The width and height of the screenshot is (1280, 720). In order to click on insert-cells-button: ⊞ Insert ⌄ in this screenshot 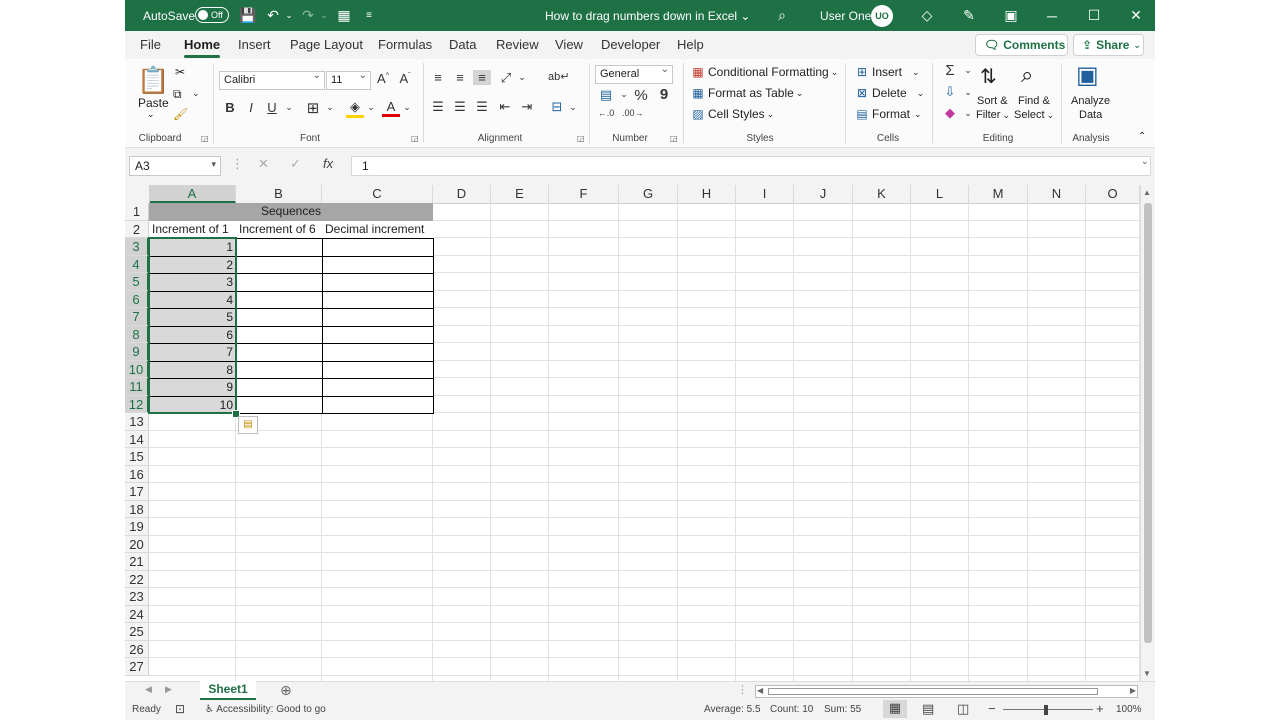, I will do `click(887, 72)`.